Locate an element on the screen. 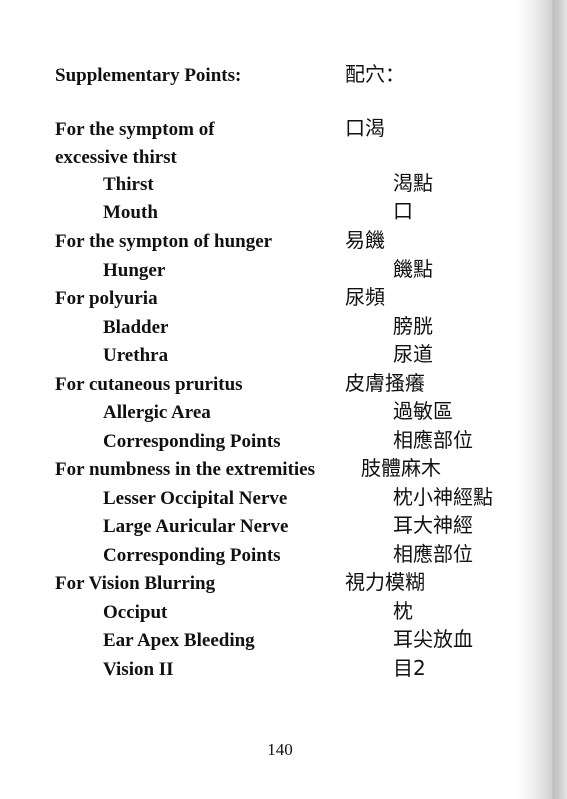  list-item: excessive thirst is located at coordinates (270, 160).